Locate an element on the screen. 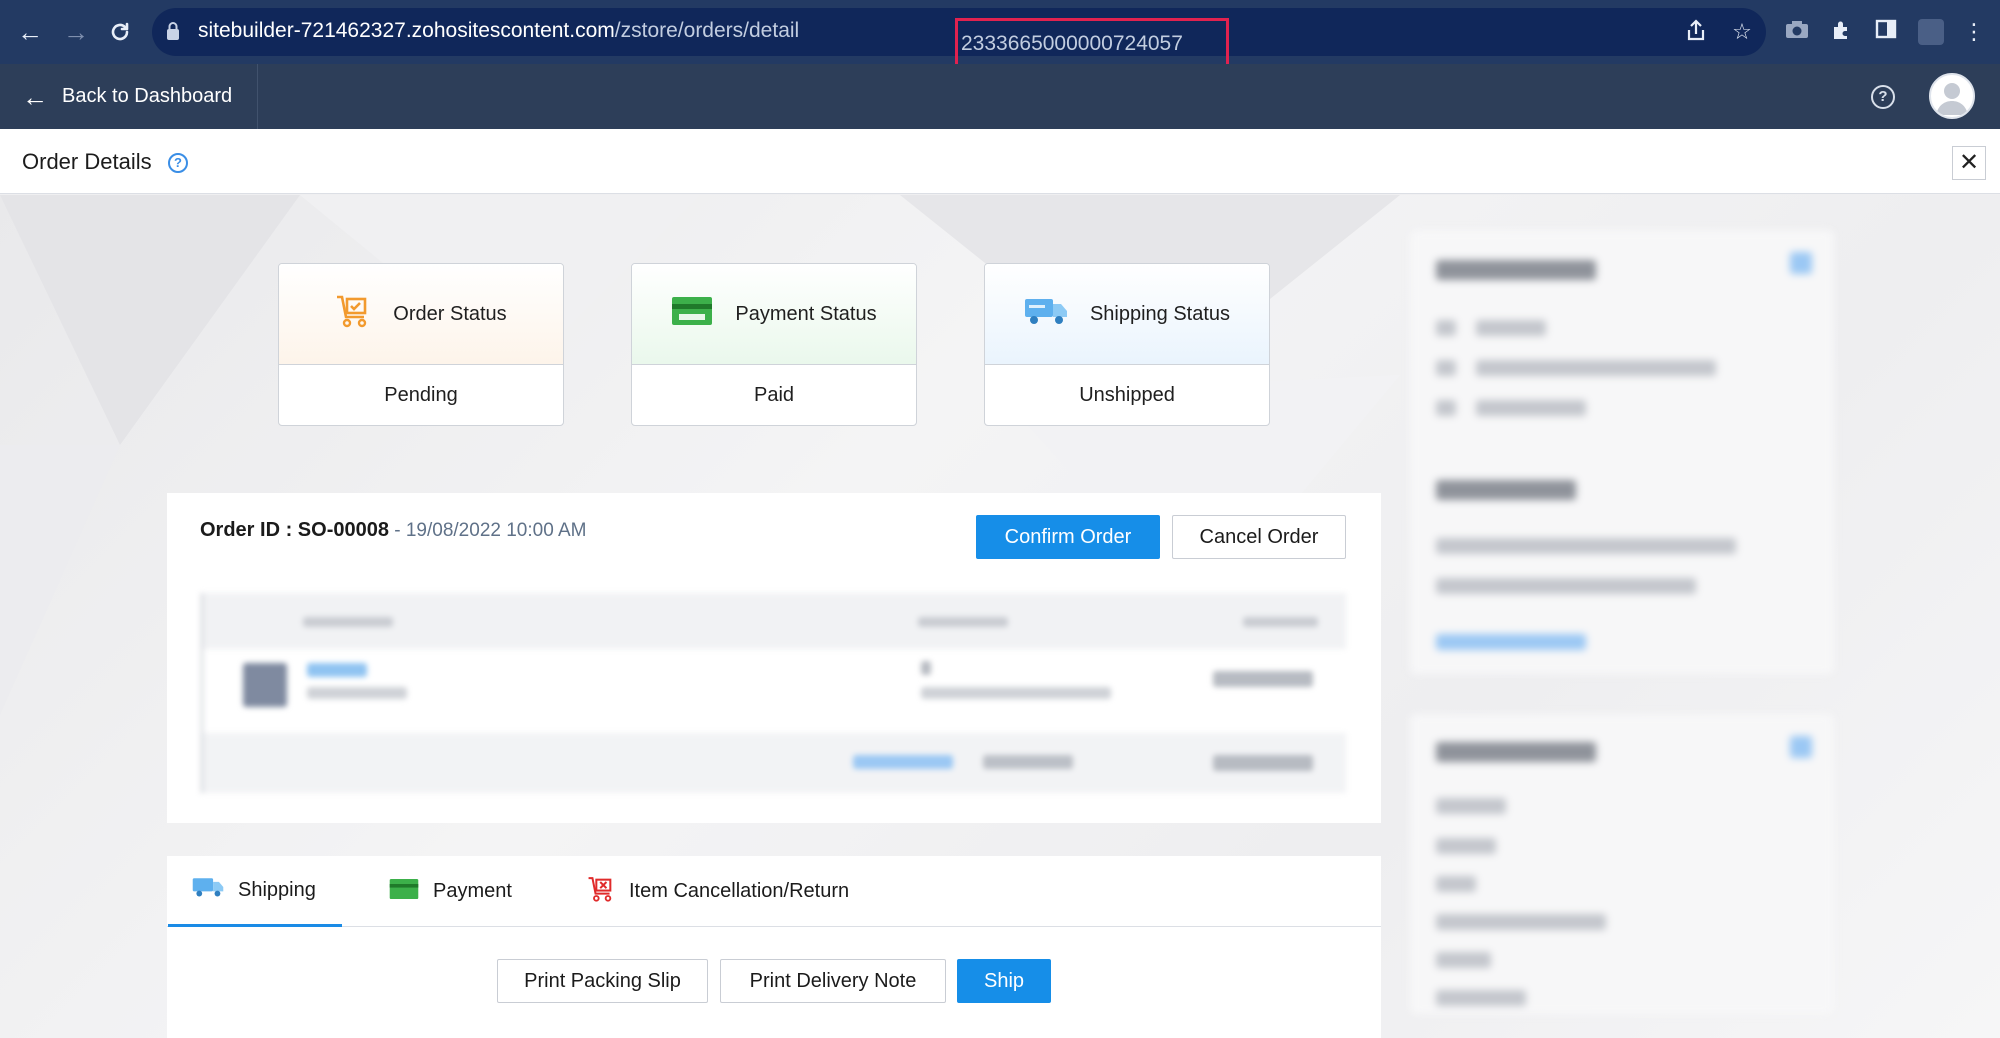 Image resolution: width=2000 pixels, height=1038 pixels. tab-item-cancellation-label: Item Cancellation/Return is located at coordinates (739, 891).